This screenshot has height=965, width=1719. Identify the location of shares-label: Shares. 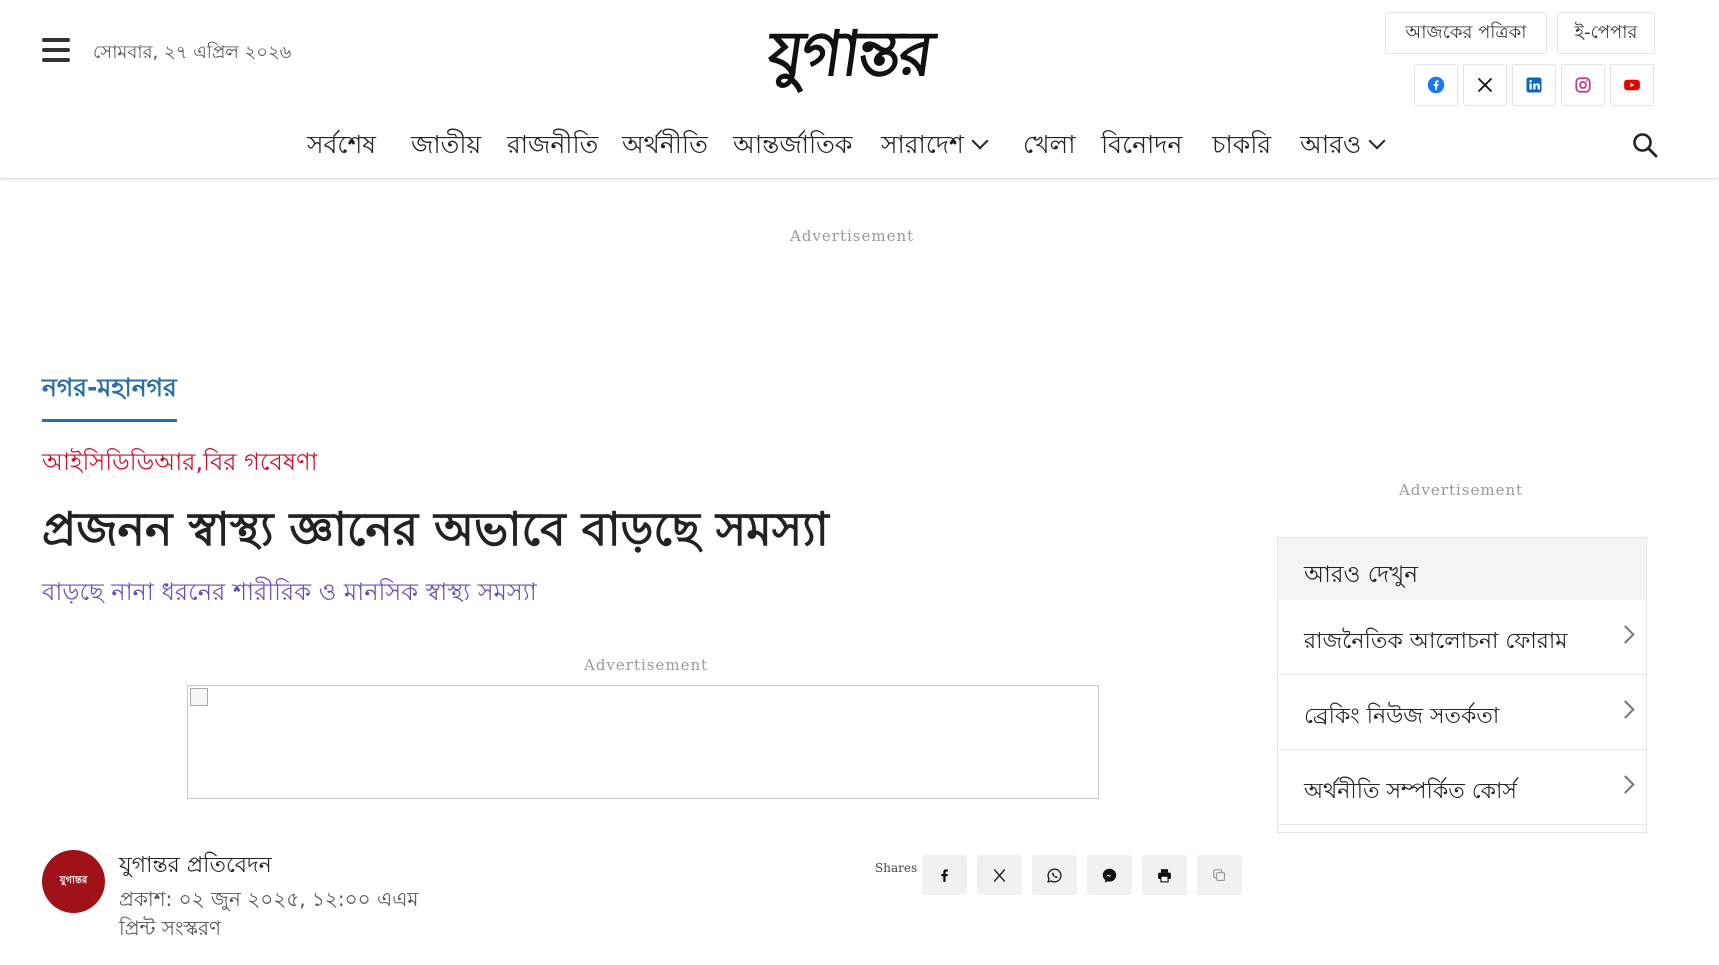
(896, 868).